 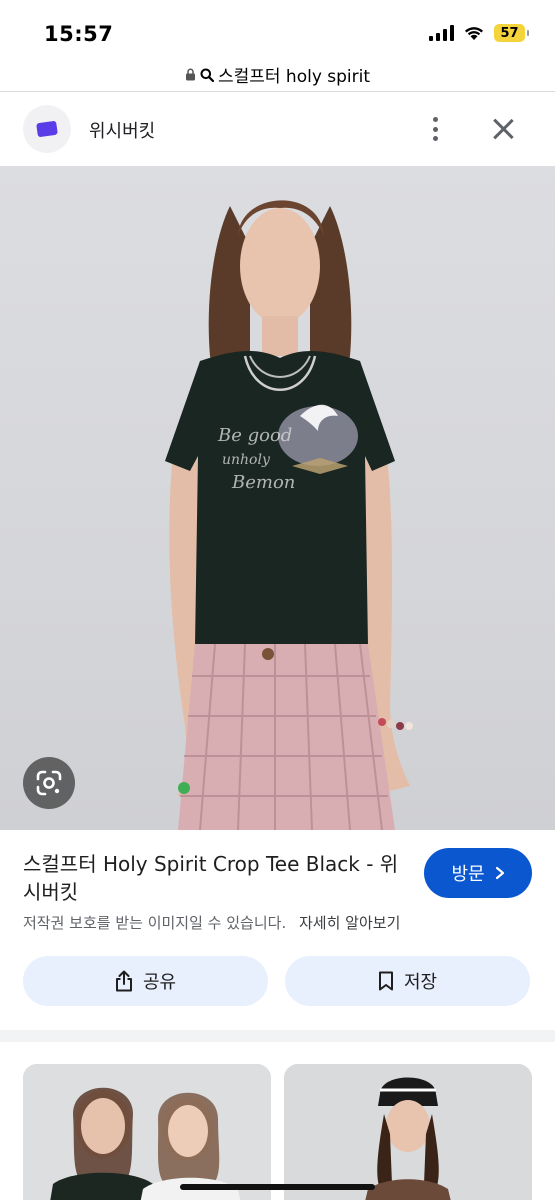 What do you see at coordinates (277, 29) in the screenshot?
I see `status-bar: 15:57 57` at bounding box center [277, 29].